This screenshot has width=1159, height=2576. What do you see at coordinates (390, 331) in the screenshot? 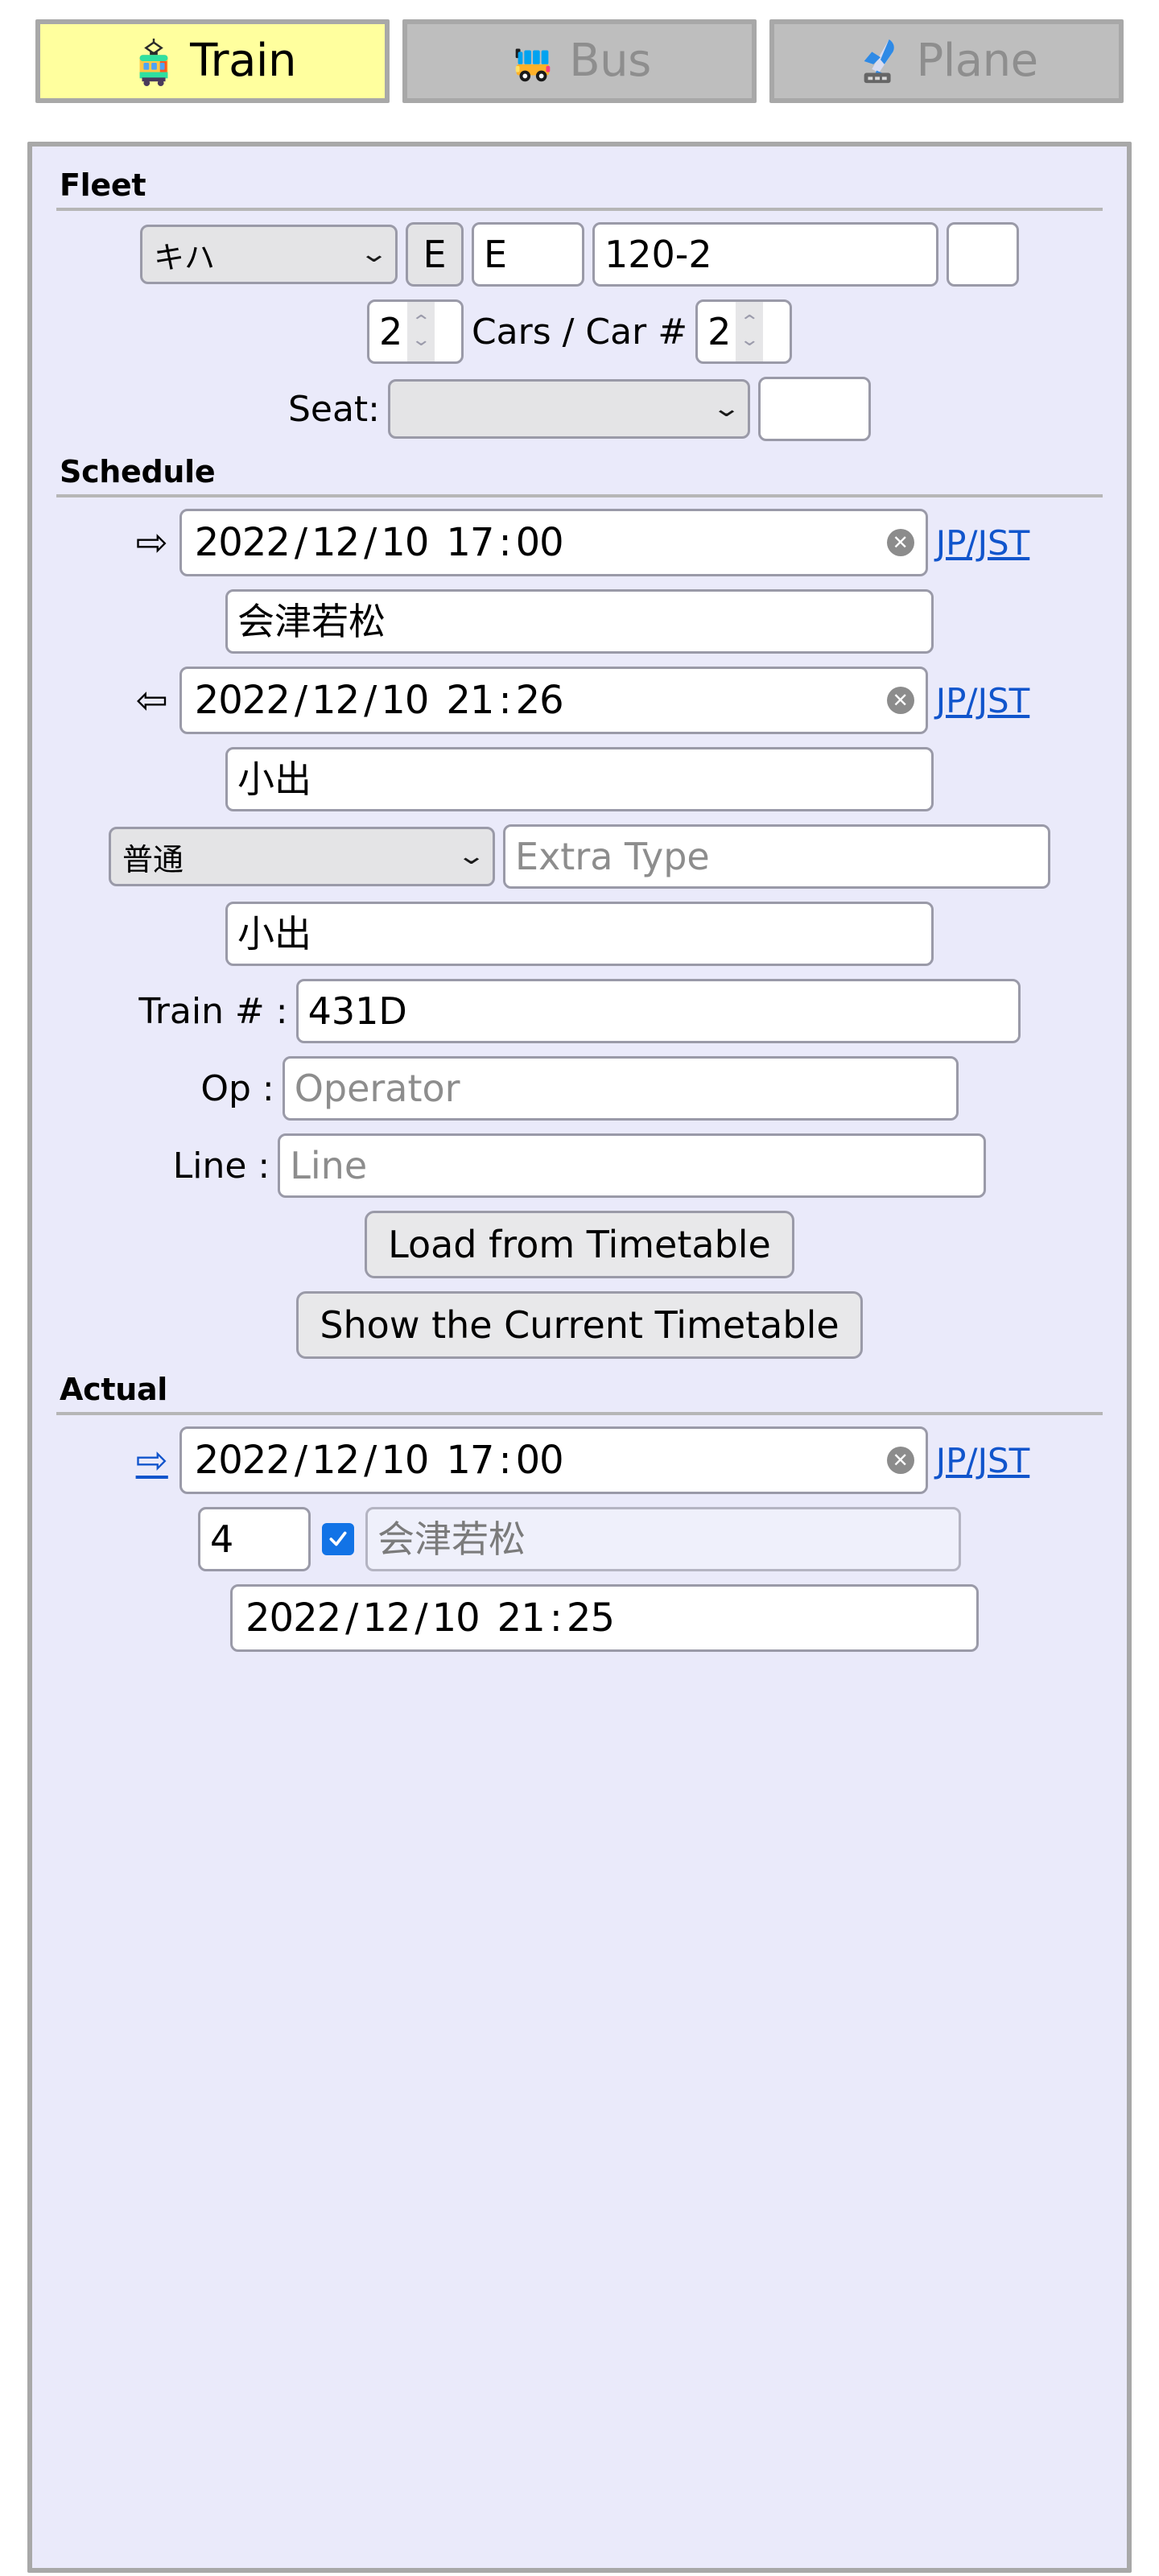
I see `cars-count-value: 2` at bounding box center [390, 331].